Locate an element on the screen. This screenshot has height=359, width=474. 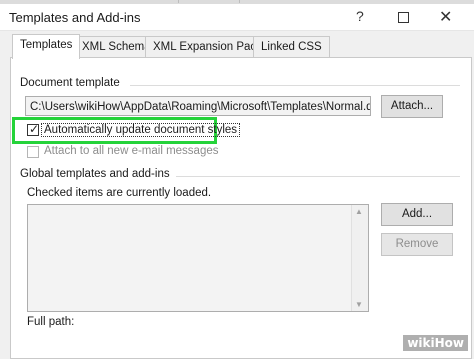
checkmark-icon: ✓ is located at coordinates (34, 129).